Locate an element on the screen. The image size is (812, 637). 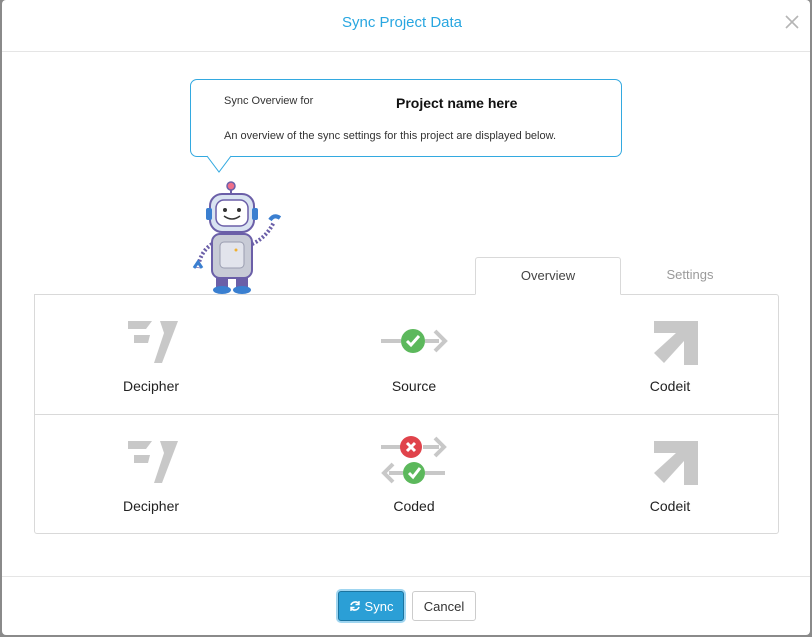
robot-mascot-icon is located at coordinates (237, 237).